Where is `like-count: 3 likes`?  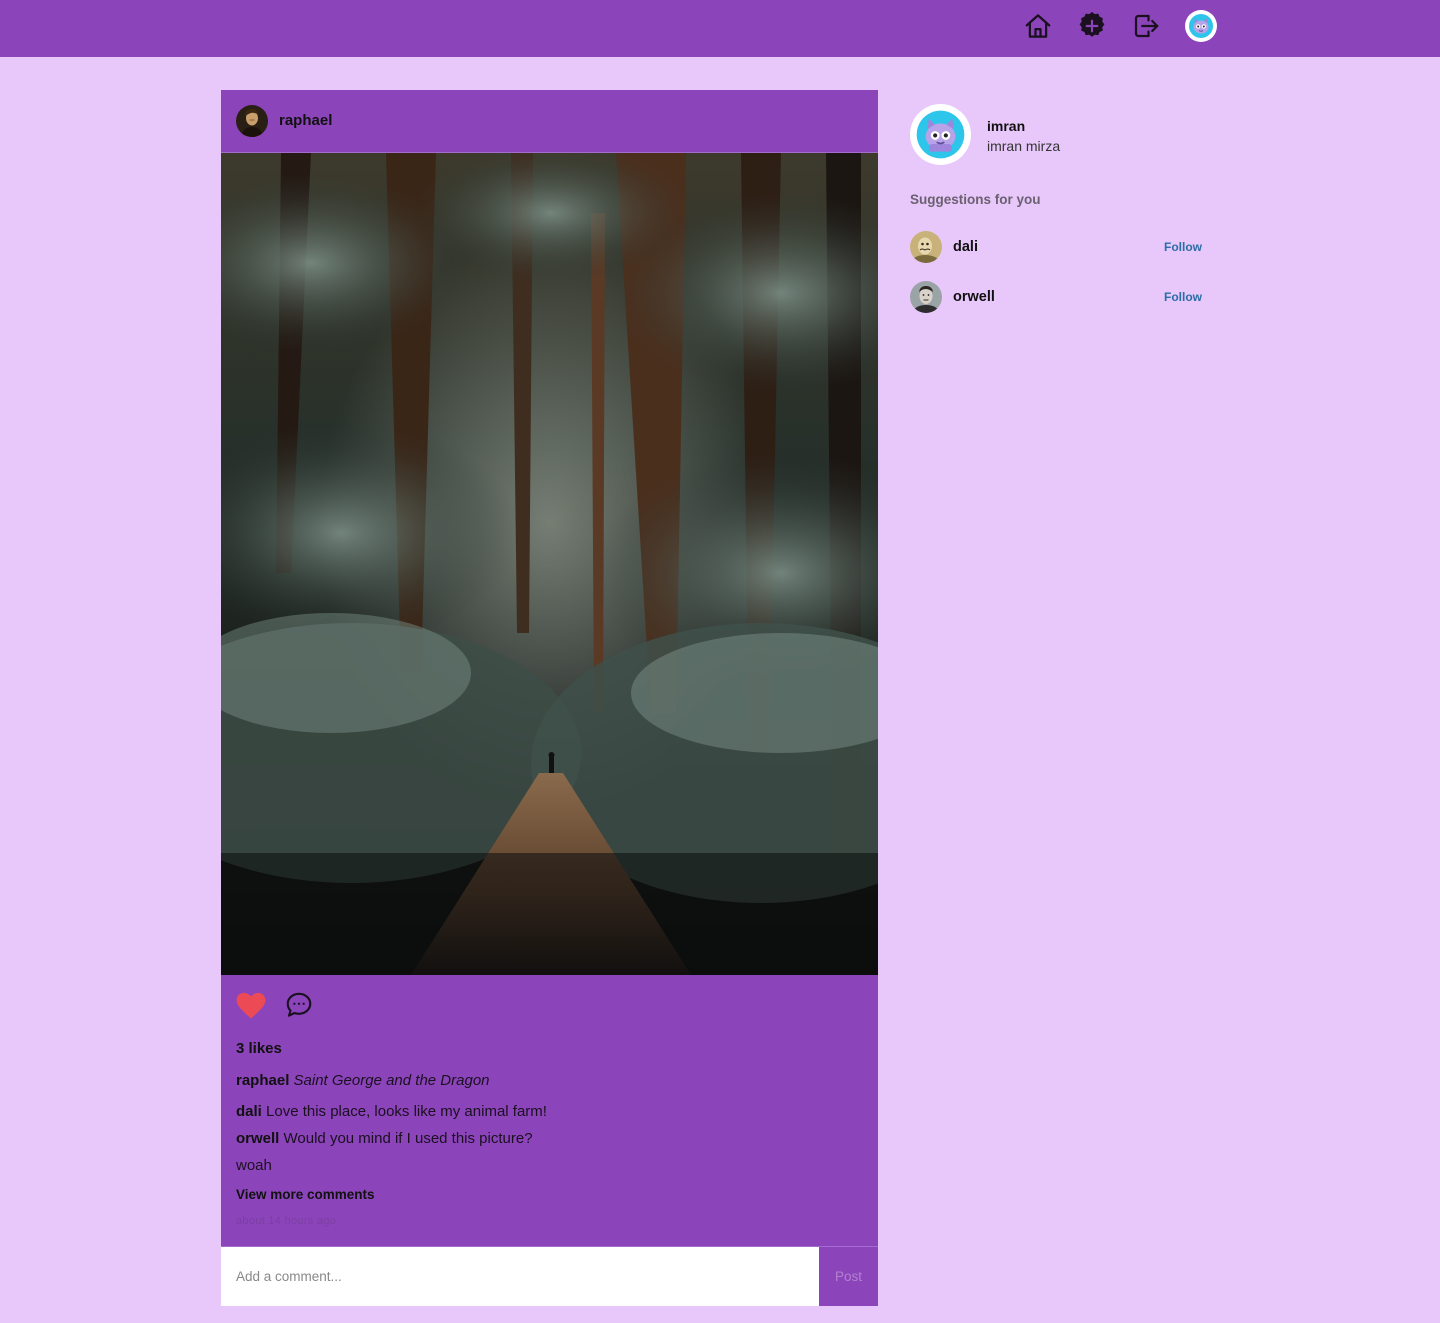
like-count: 3 likes is located at coordinates (259, 1048).